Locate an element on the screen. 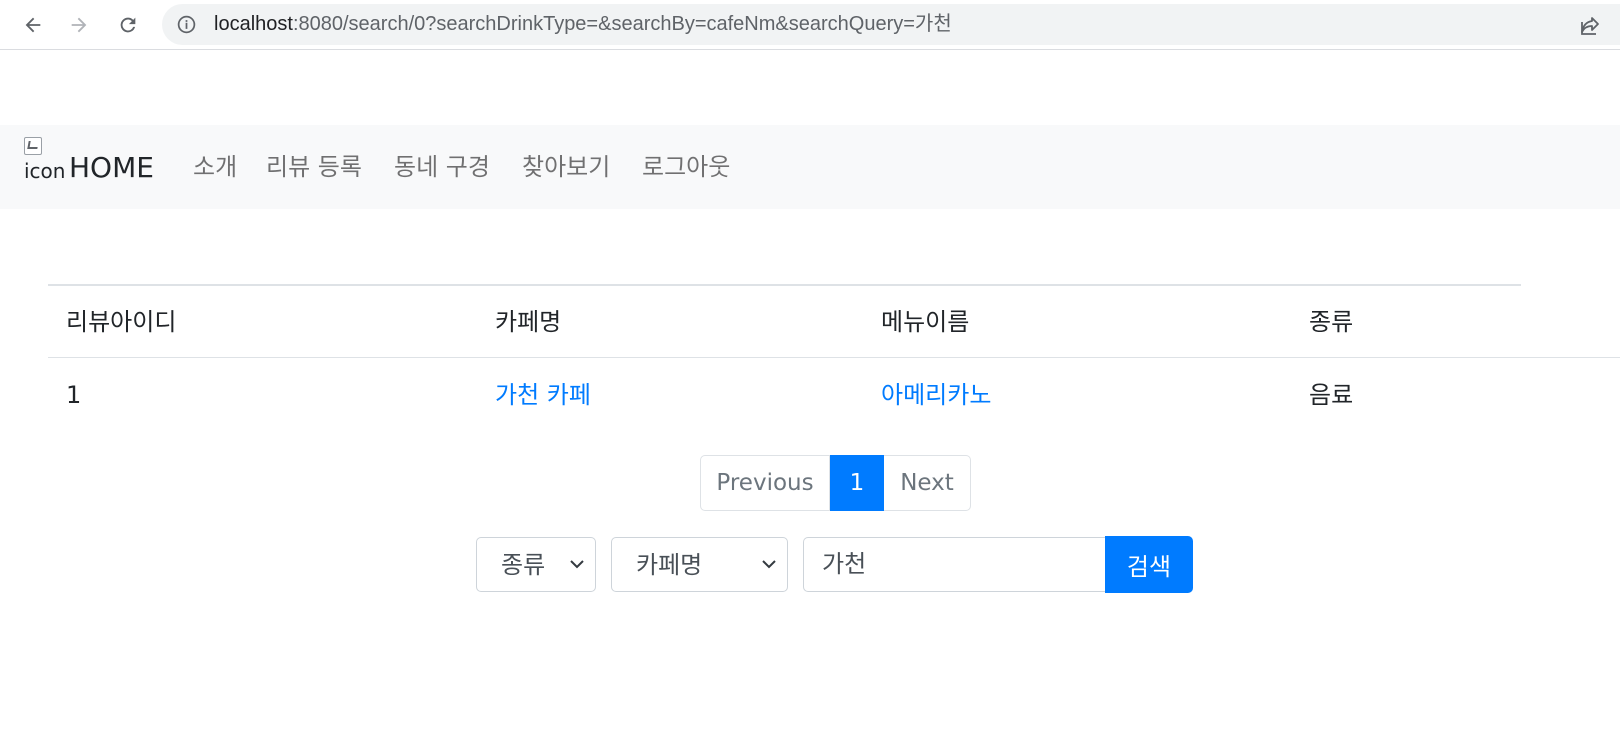 Image resolution: width=1620 pixels, height=749 pixels. nav-link-logout: 로그아웃 is located at coordinates (686, 167).